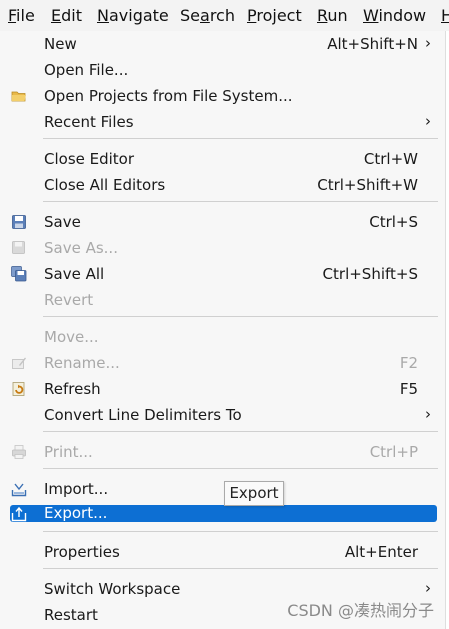  Describe the element at coordinates (74, 274) in the screenshot. I see `menu-item-label: Save All` at that location.